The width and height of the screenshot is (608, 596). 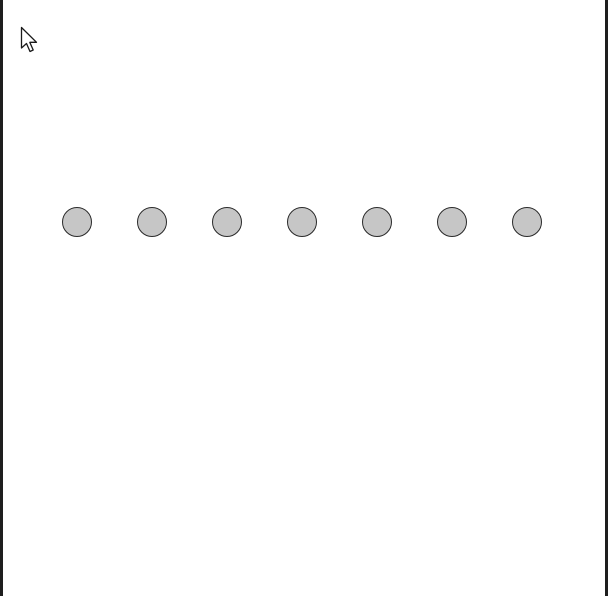 I want to click on circle-row, so click(x=303, y=223).